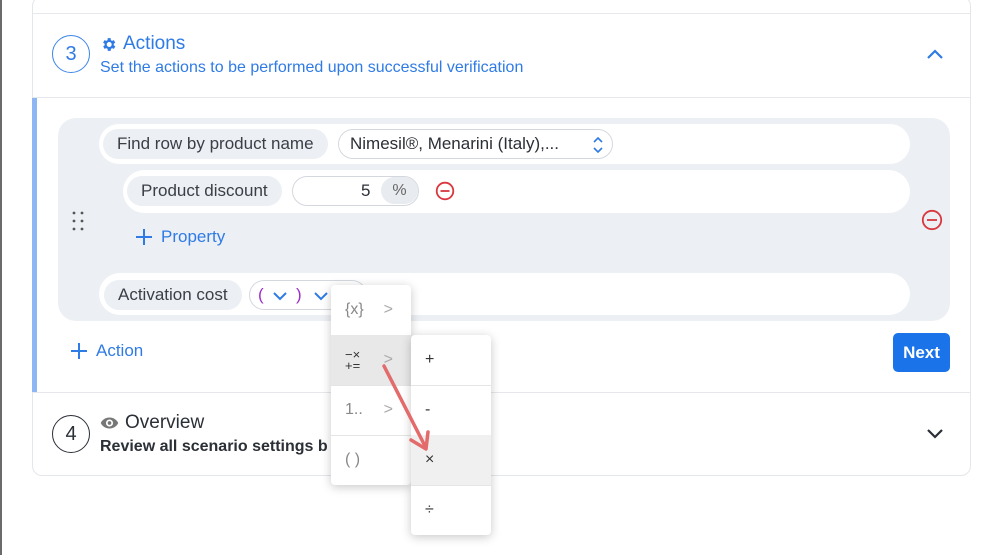  I want to click on variables-icon: {x}, so click(354, 309).